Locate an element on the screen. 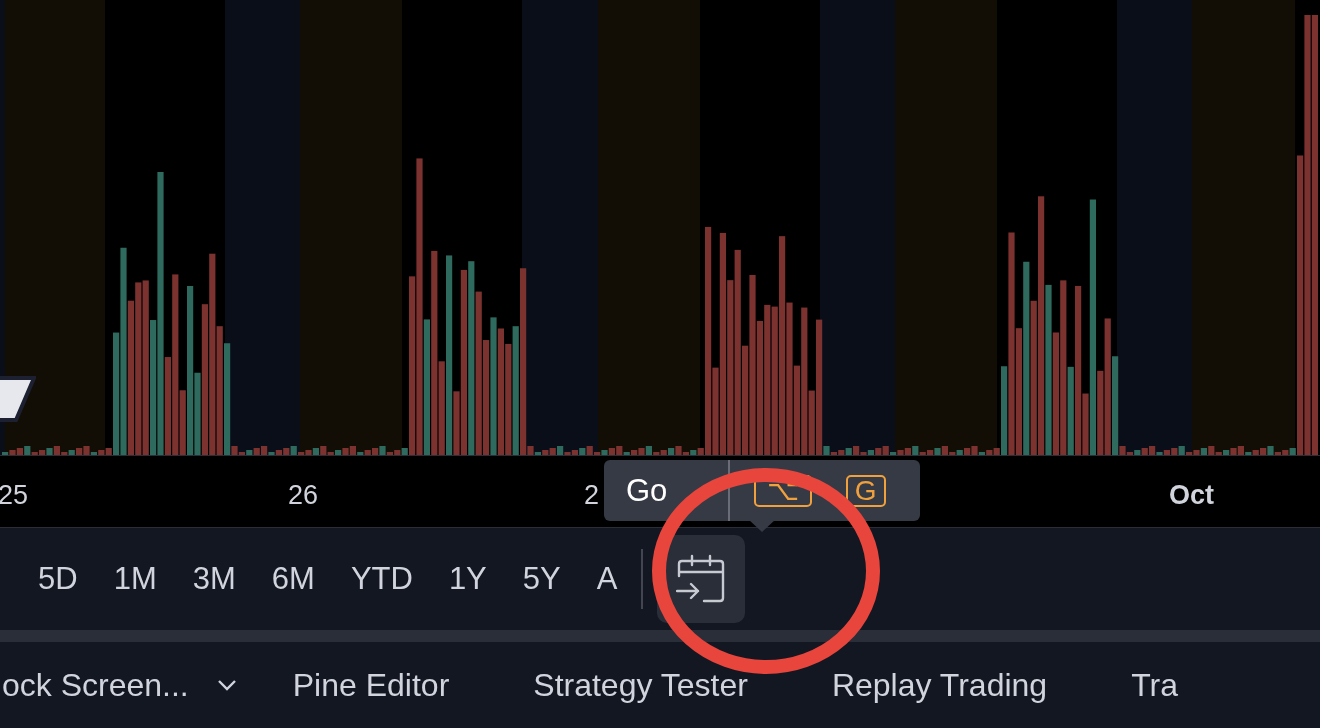  panel-tab: Pine Editor is located at coordinates (371, 685).